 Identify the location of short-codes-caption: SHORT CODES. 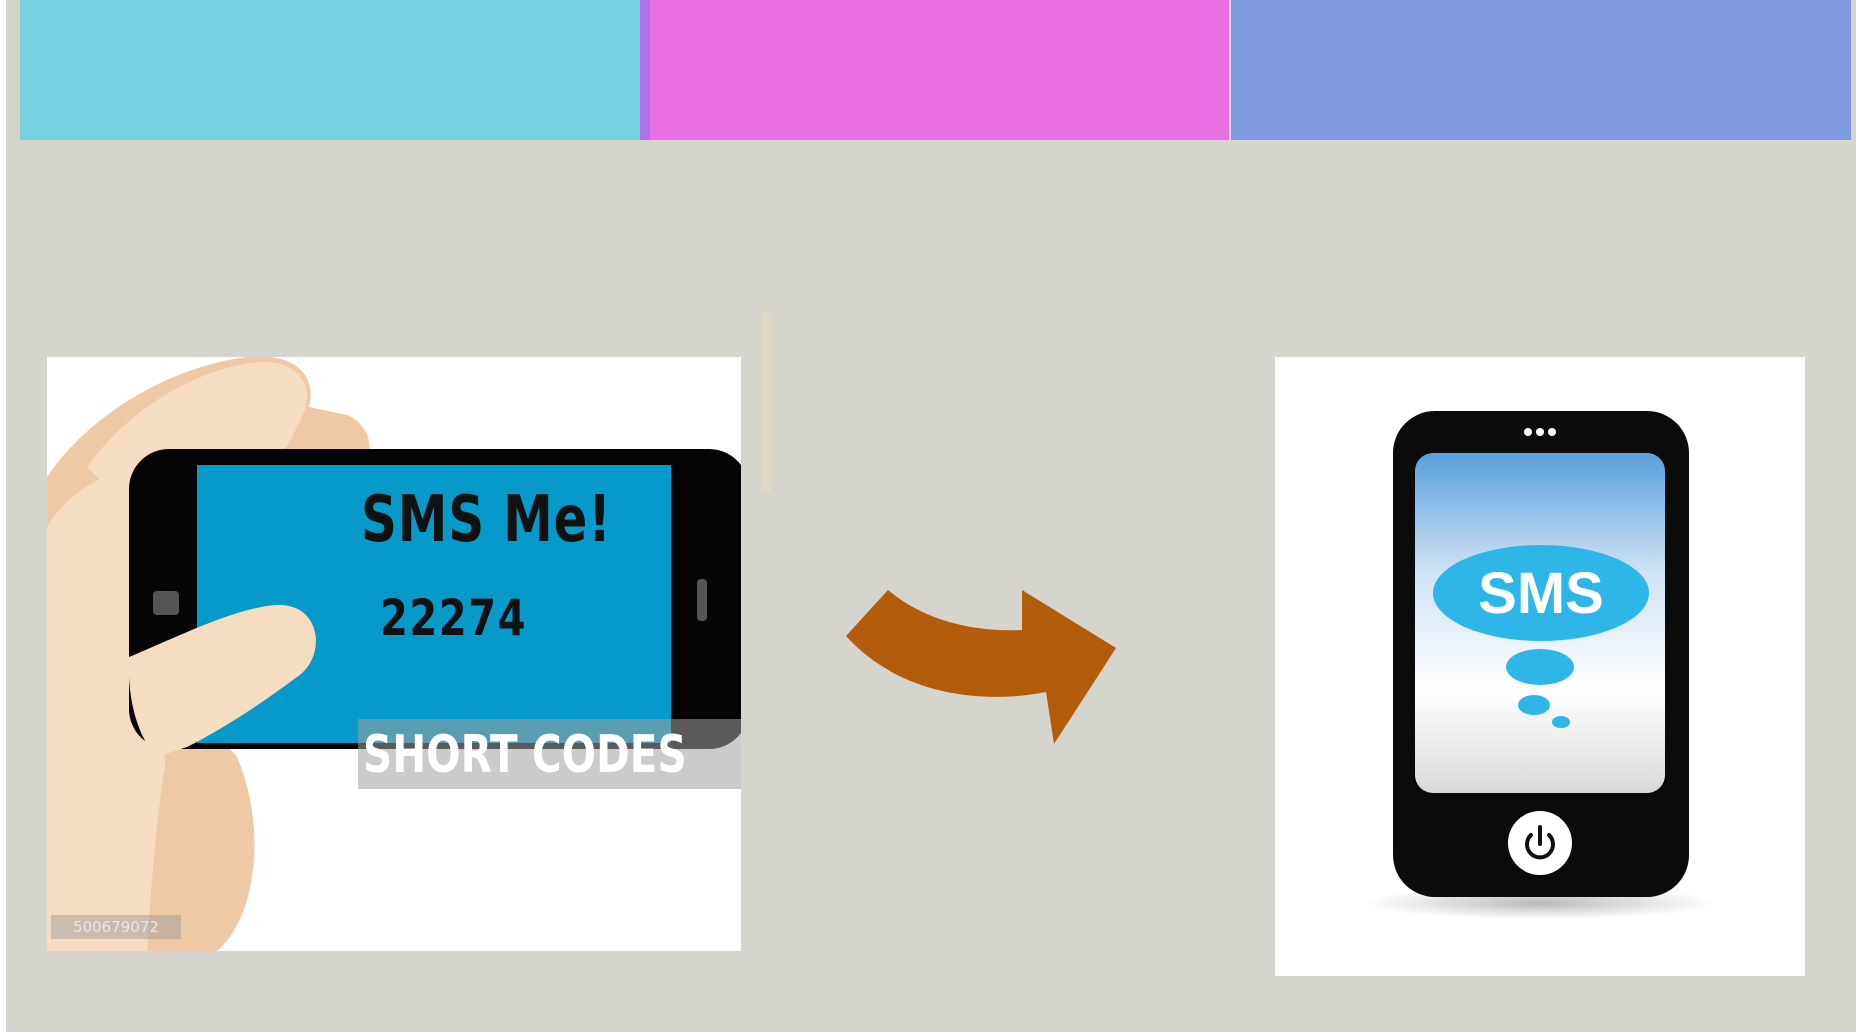
(525, 755).